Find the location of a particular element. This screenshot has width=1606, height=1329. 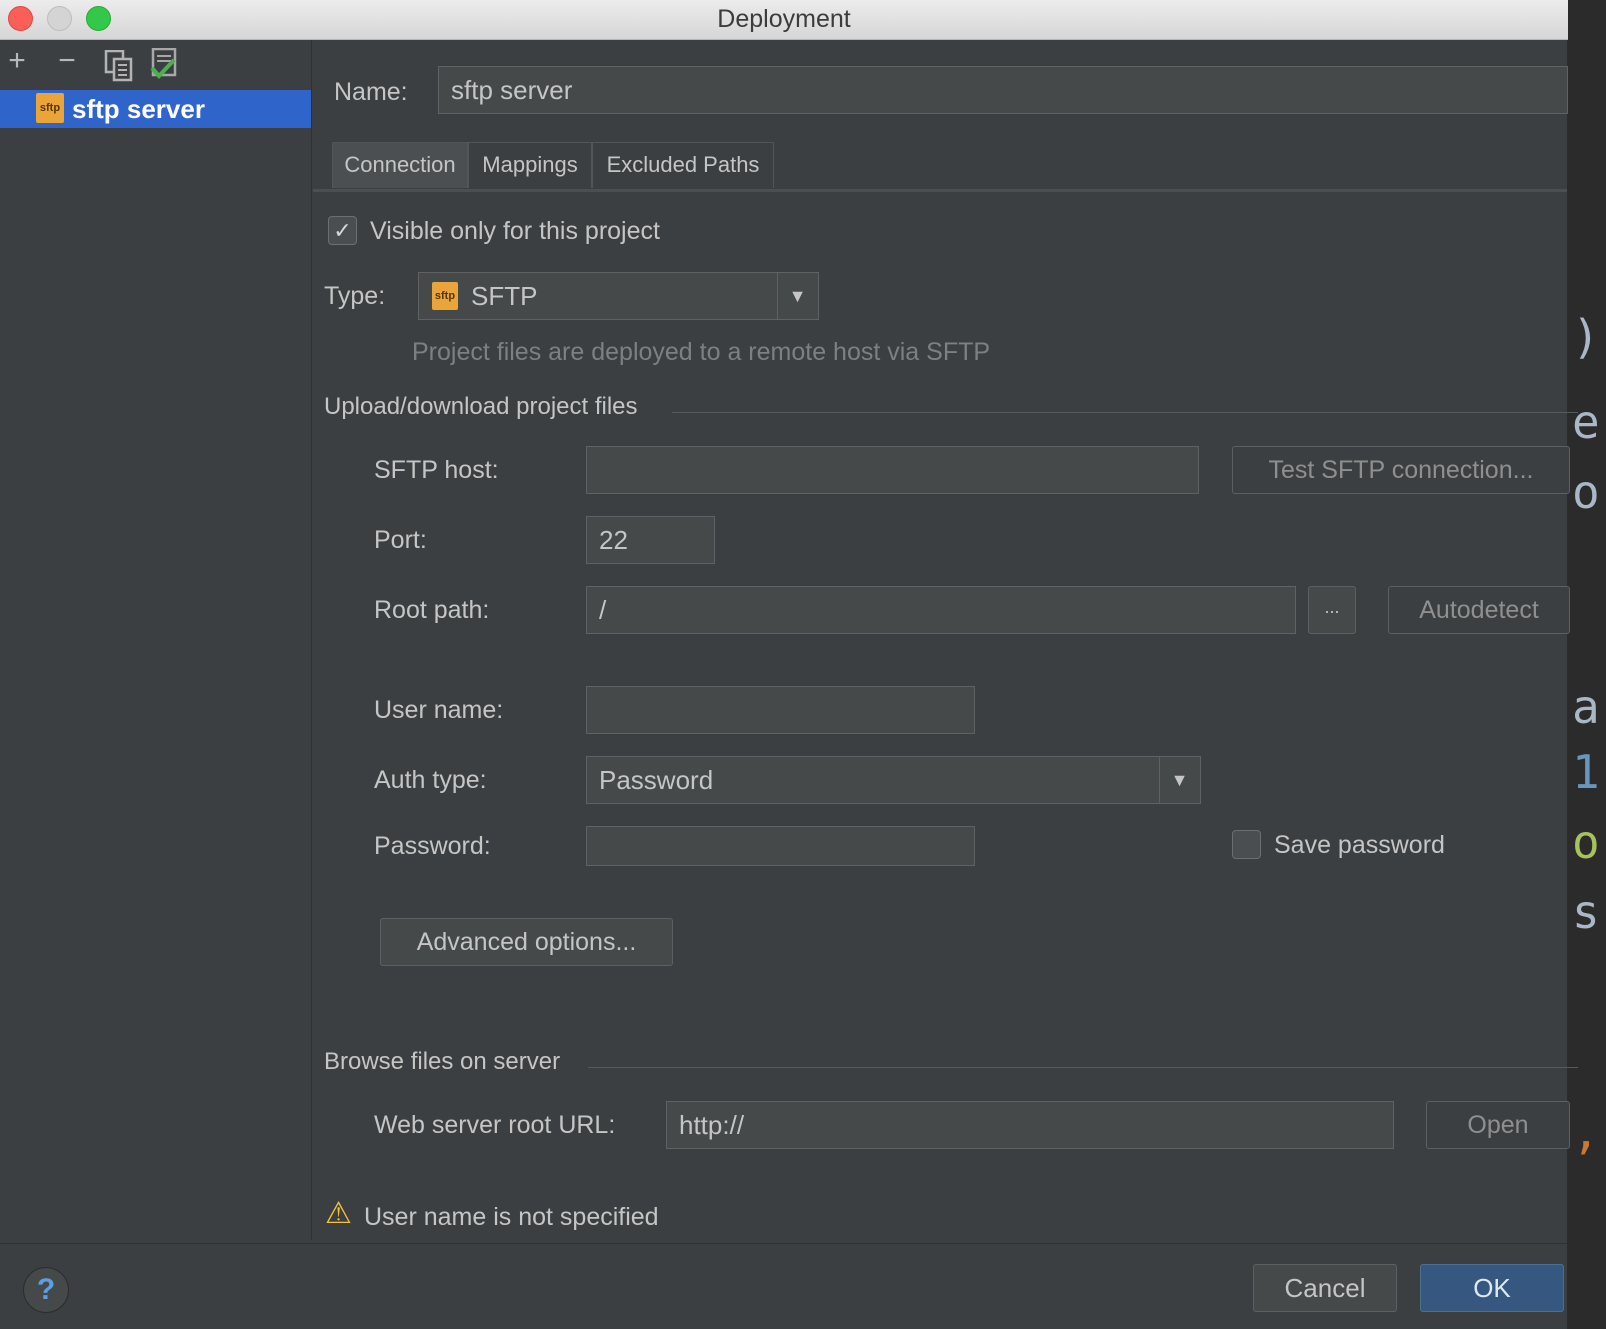

tab-underline is located at coordinates (940, 190).